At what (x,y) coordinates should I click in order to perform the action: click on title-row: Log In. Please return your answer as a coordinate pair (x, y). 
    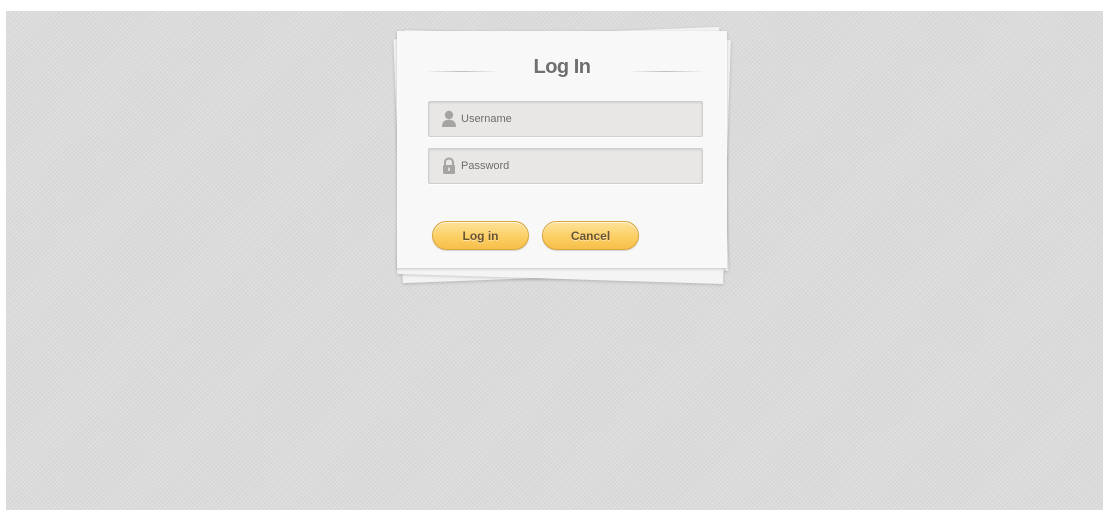
    Looking at the image, I should click on (562, 71).